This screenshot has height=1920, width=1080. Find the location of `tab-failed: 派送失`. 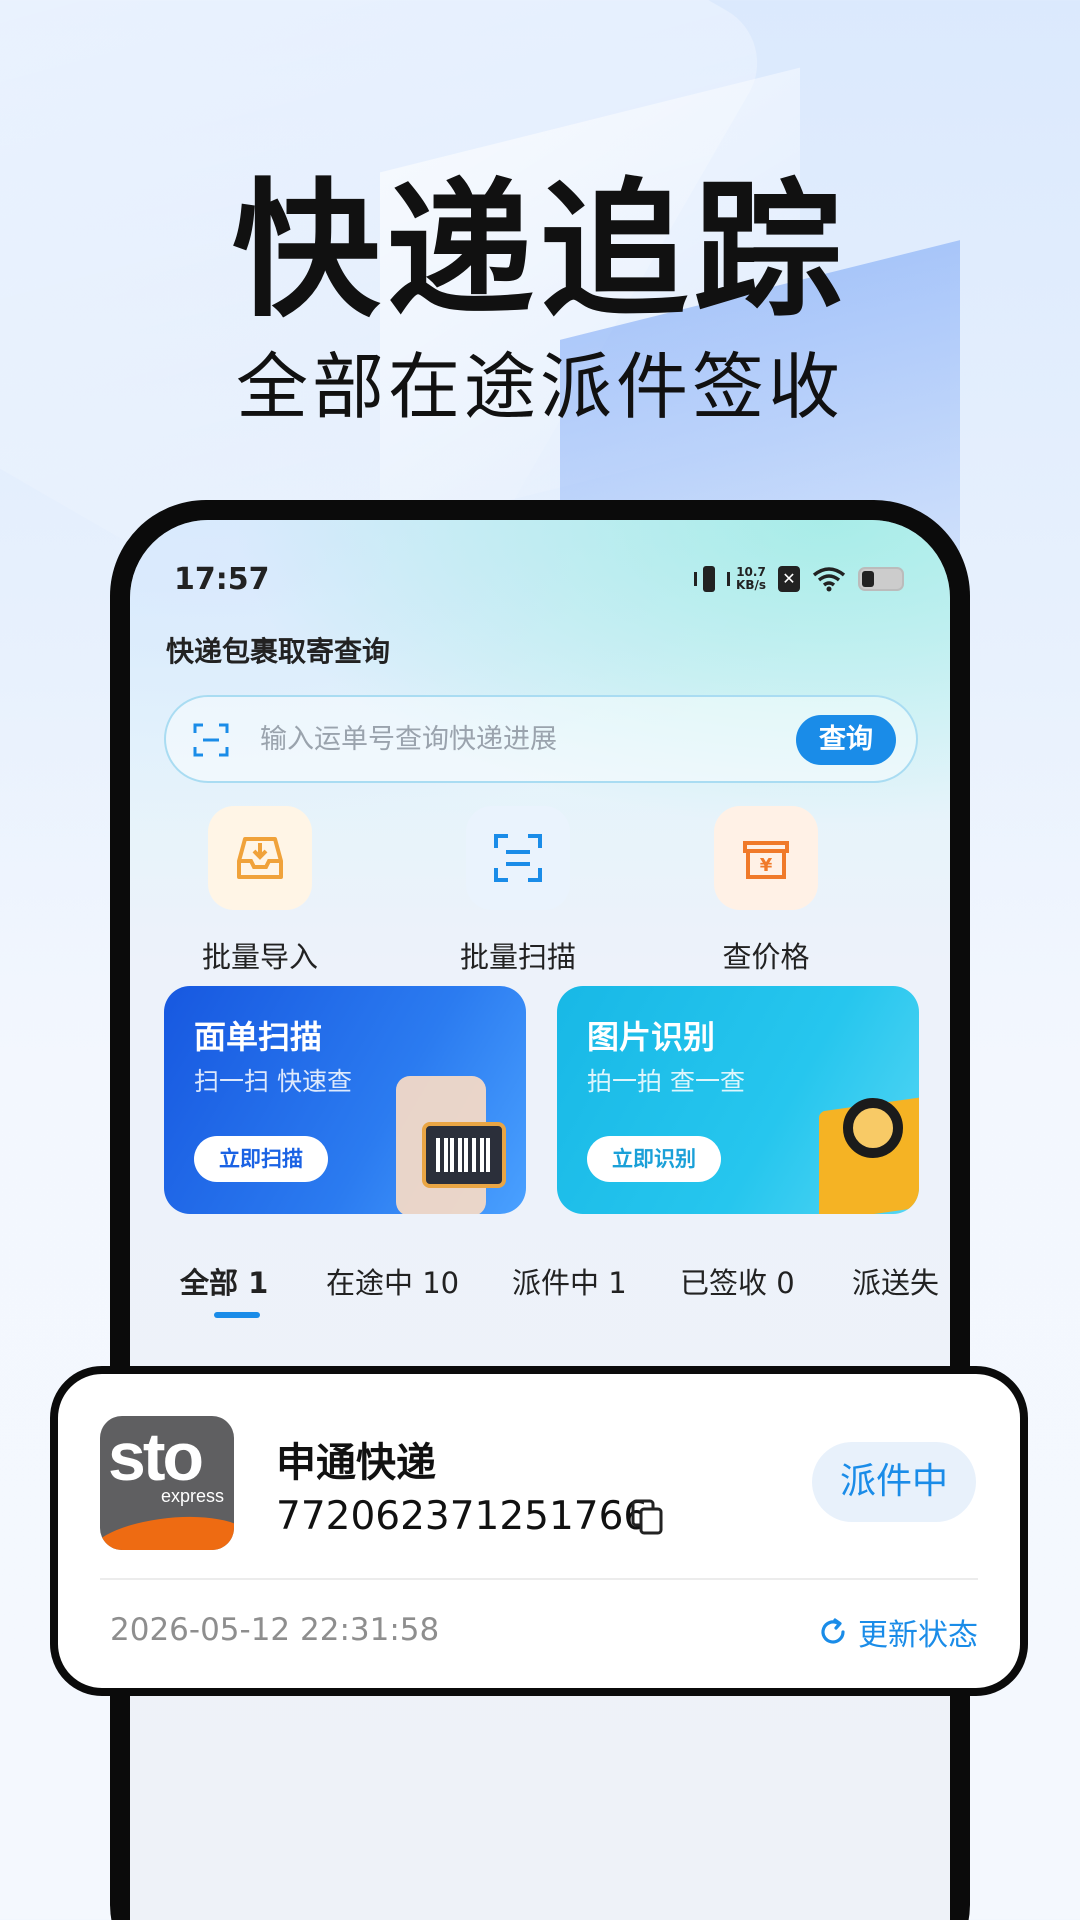

tab-failed: 派送失 is located at coordinates (895, 1281).